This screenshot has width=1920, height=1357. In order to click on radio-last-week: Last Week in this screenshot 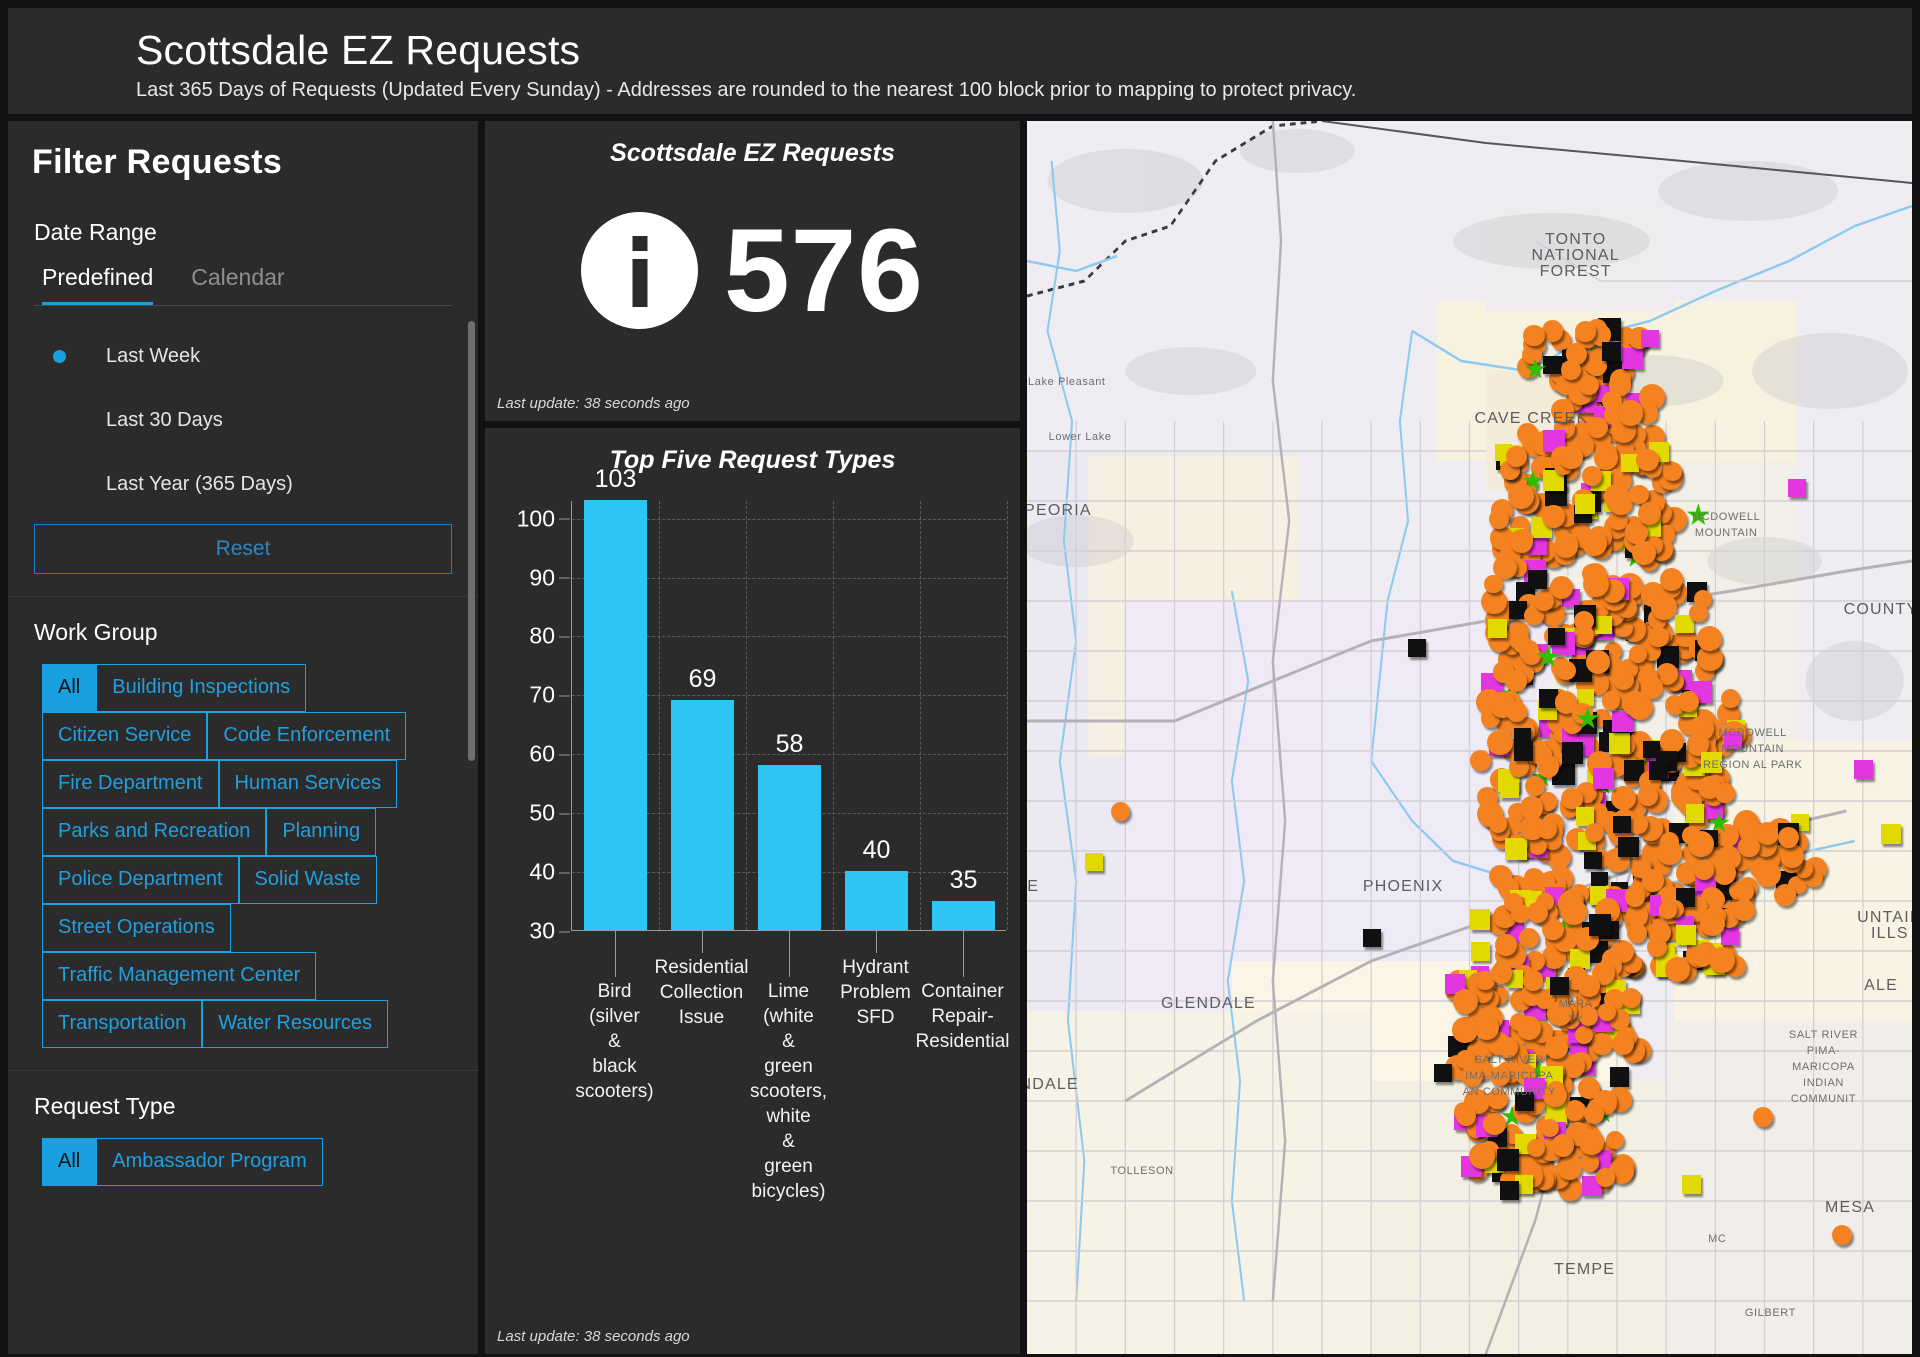, I will do `click(247, 356)`.